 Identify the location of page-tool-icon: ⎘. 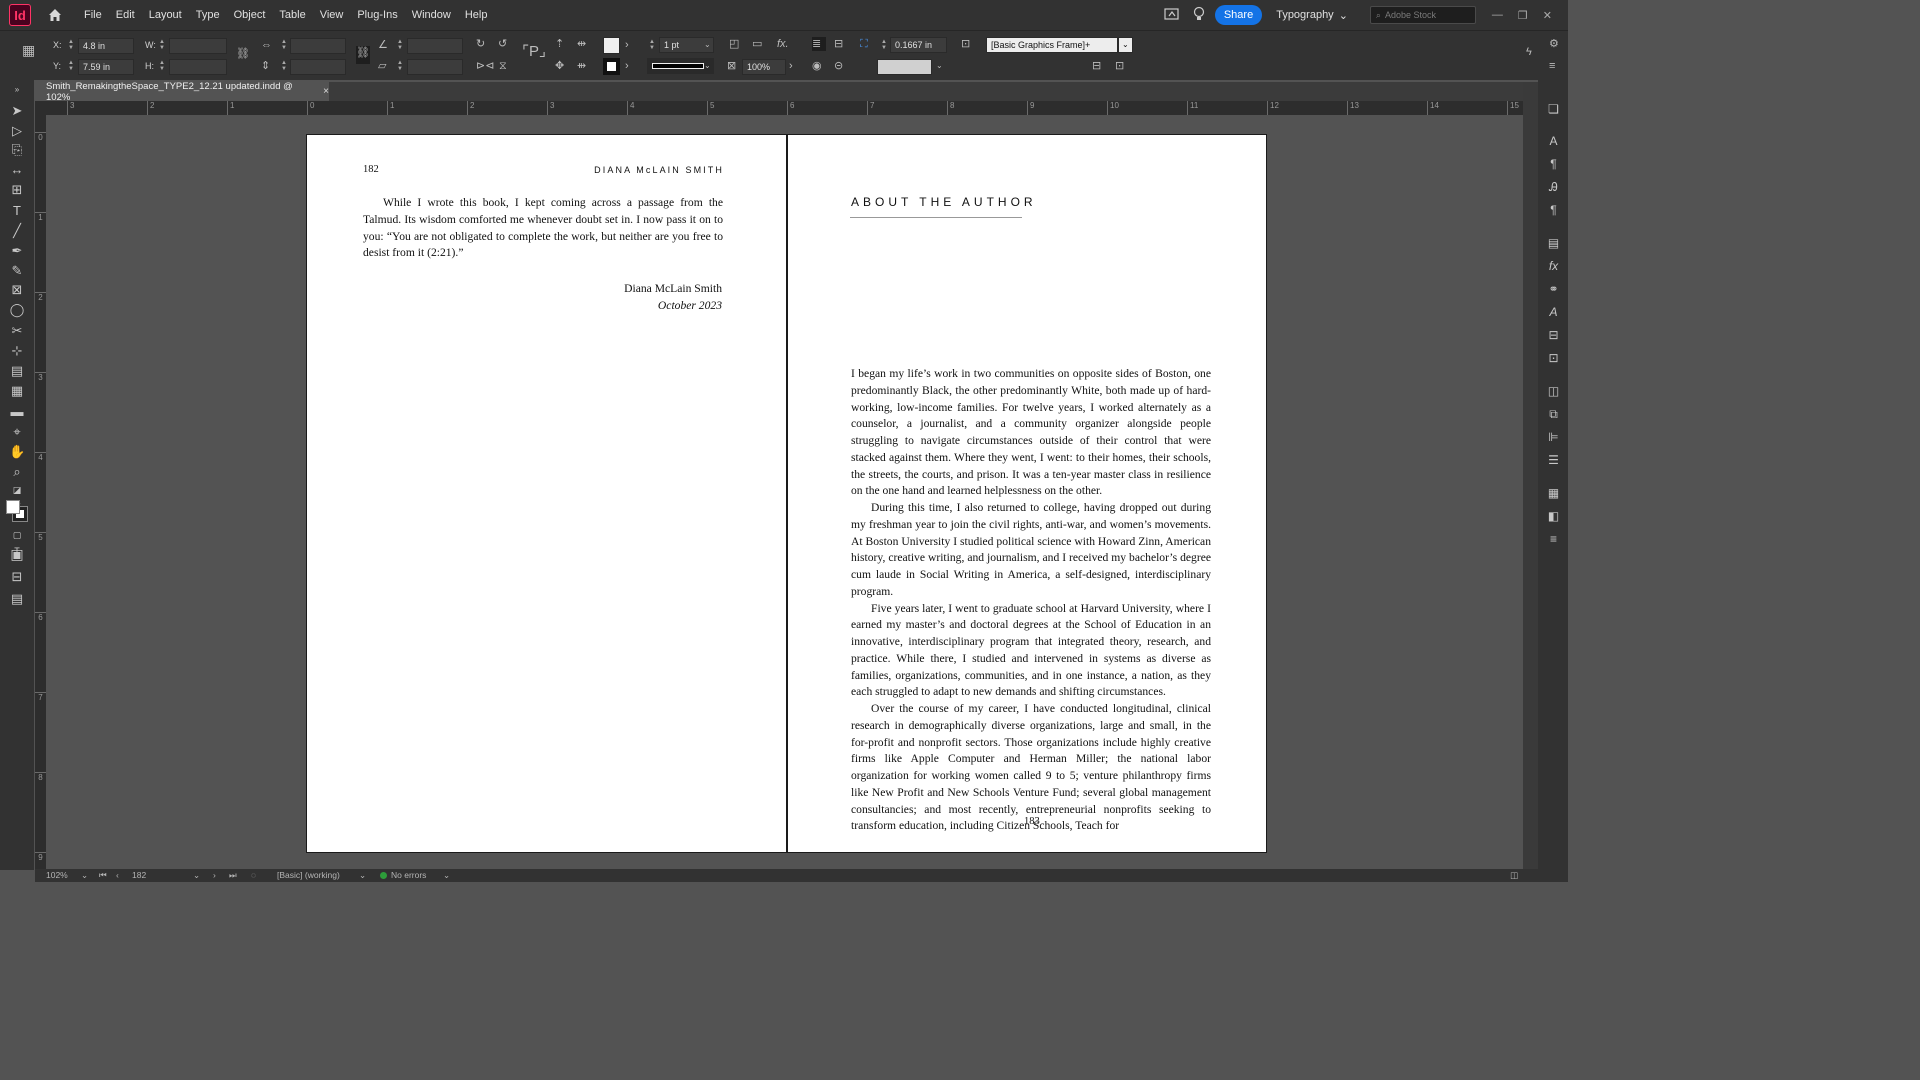
(17, 150).